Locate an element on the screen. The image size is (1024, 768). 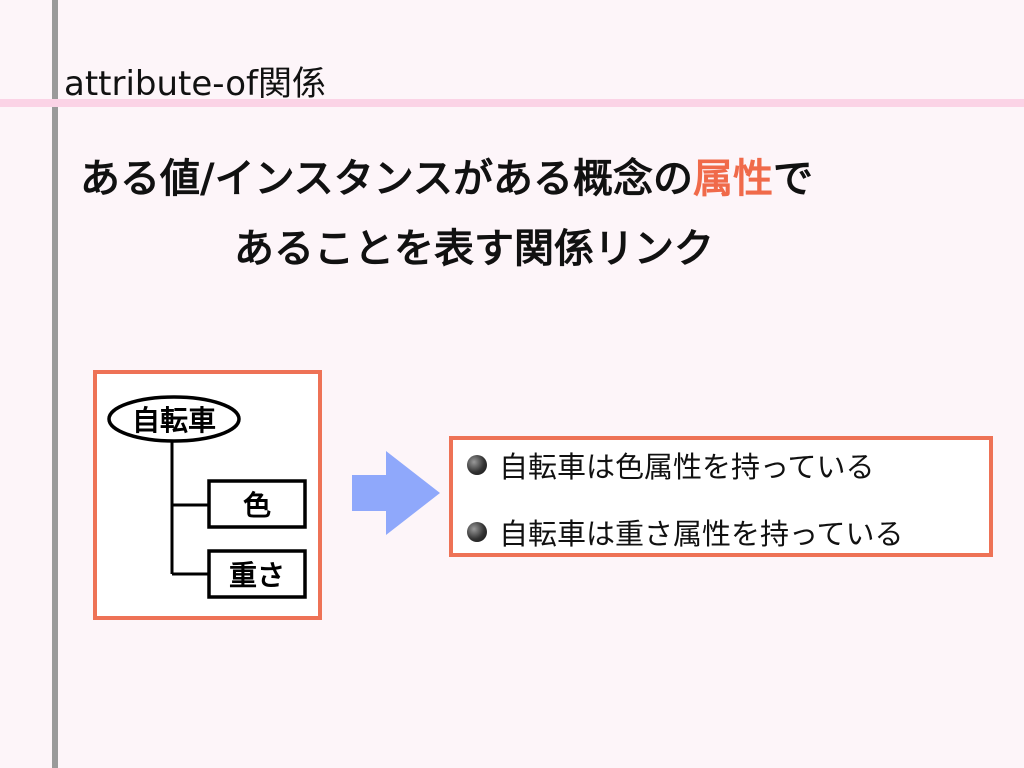
tree-diagram-frame: 自転車 色 重さ is located at coordinates (207, 495).